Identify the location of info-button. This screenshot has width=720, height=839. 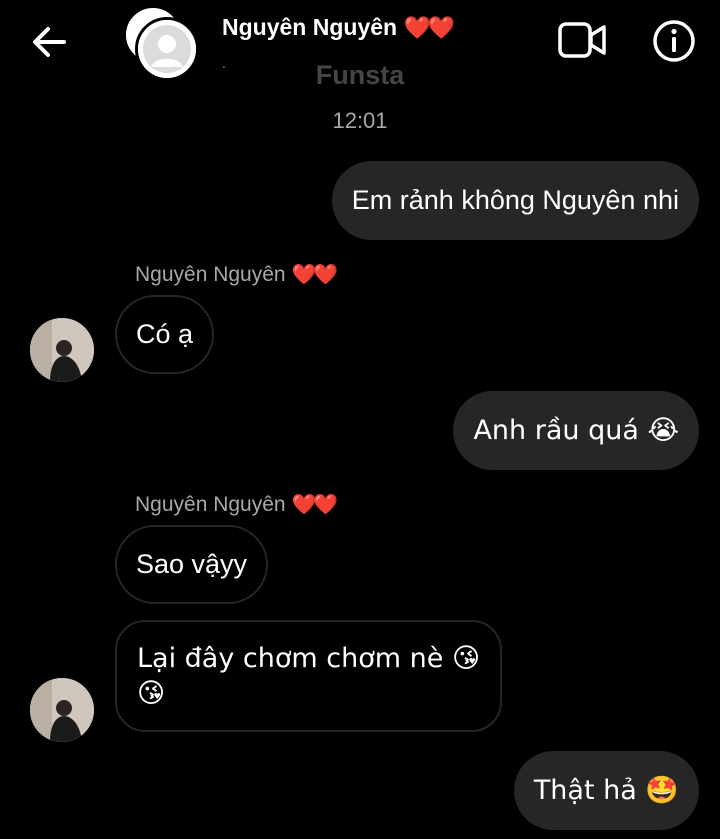
(674, 41).